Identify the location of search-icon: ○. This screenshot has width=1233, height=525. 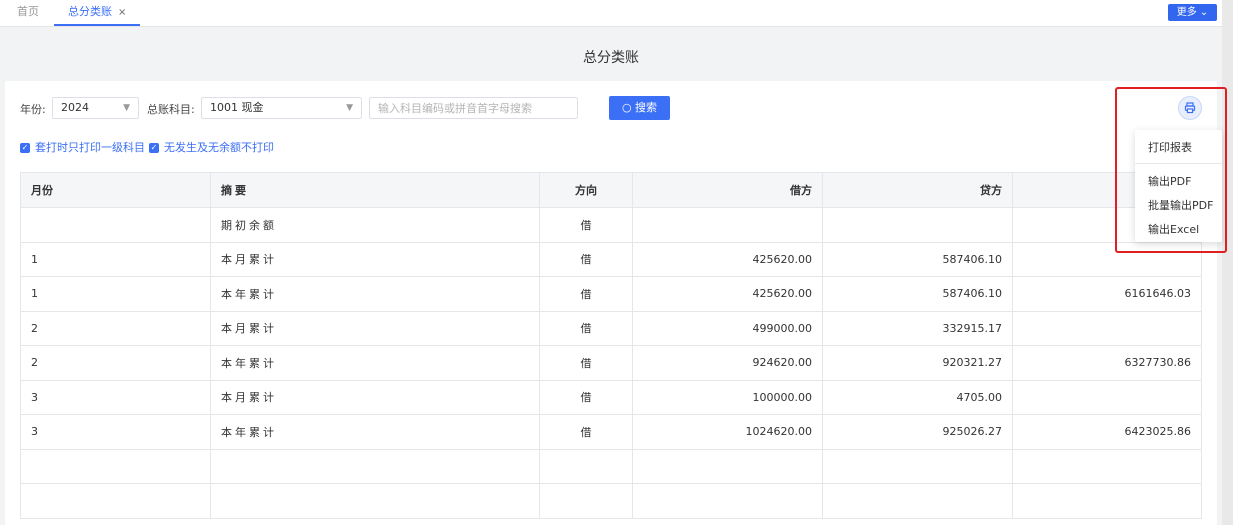
(626, 107).